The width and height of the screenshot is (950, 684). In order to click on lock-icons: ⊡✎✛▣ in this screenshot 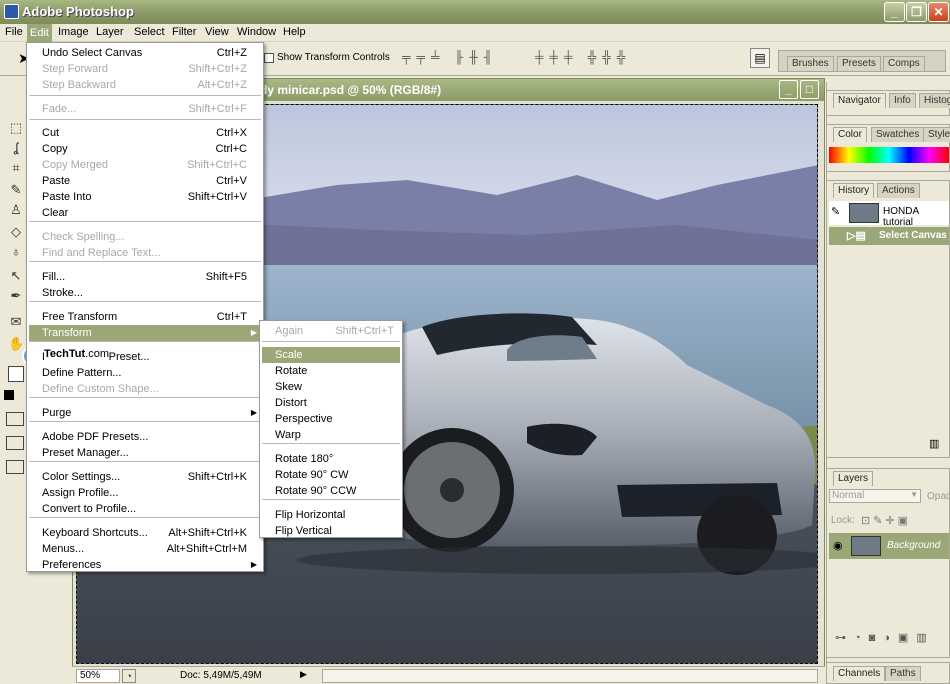, I will do `click(886, 520)`.